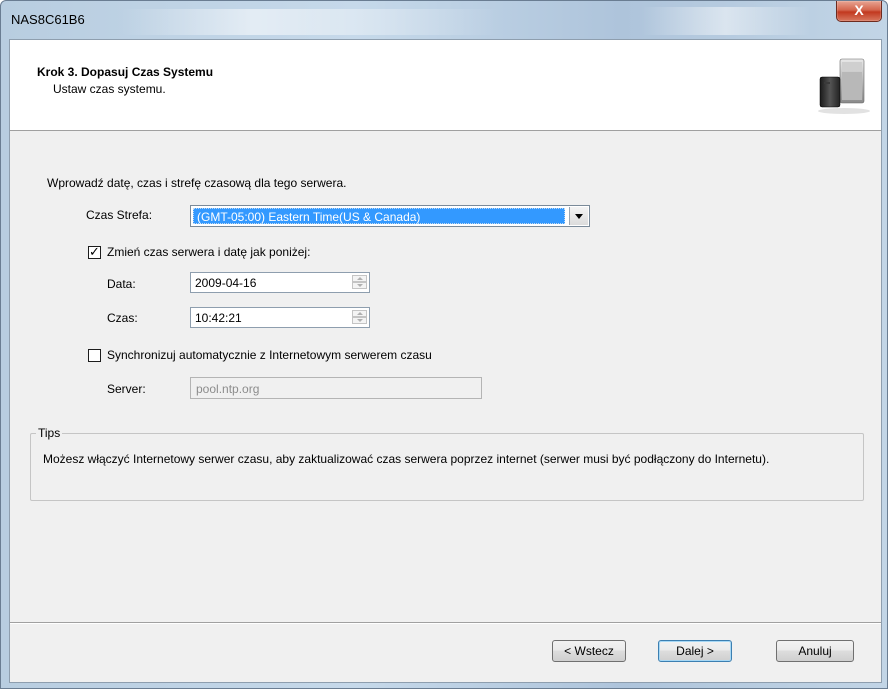  I want to click on cancel-button: Anuluj, so click(815, 651).